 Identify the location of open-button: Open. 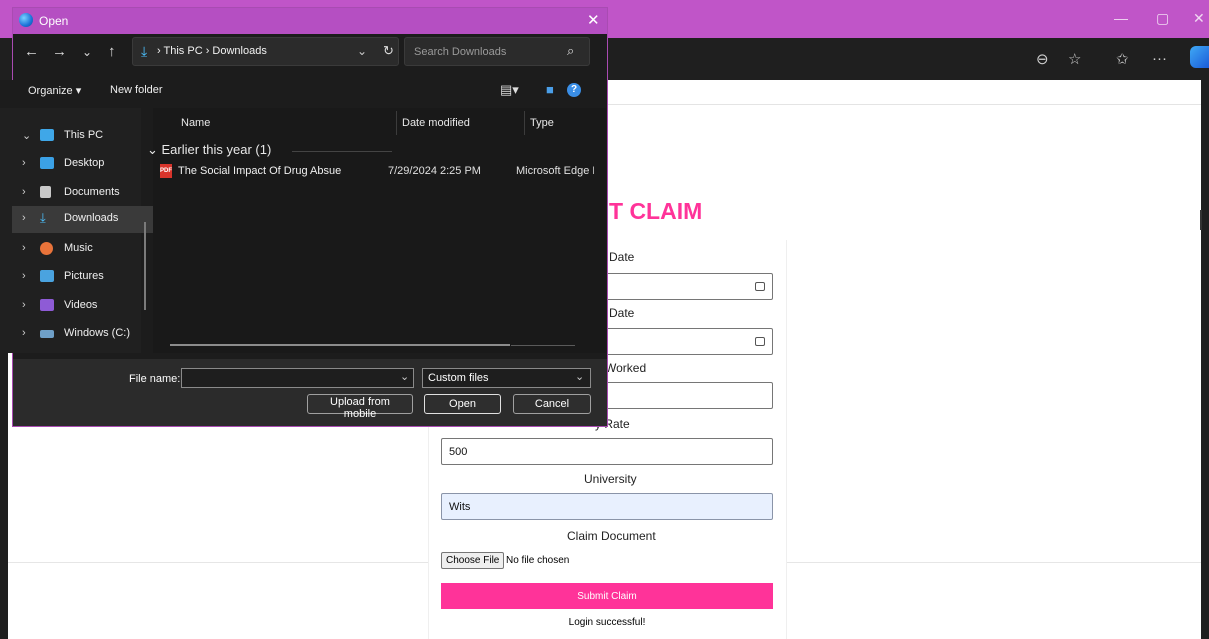
(462, 404).